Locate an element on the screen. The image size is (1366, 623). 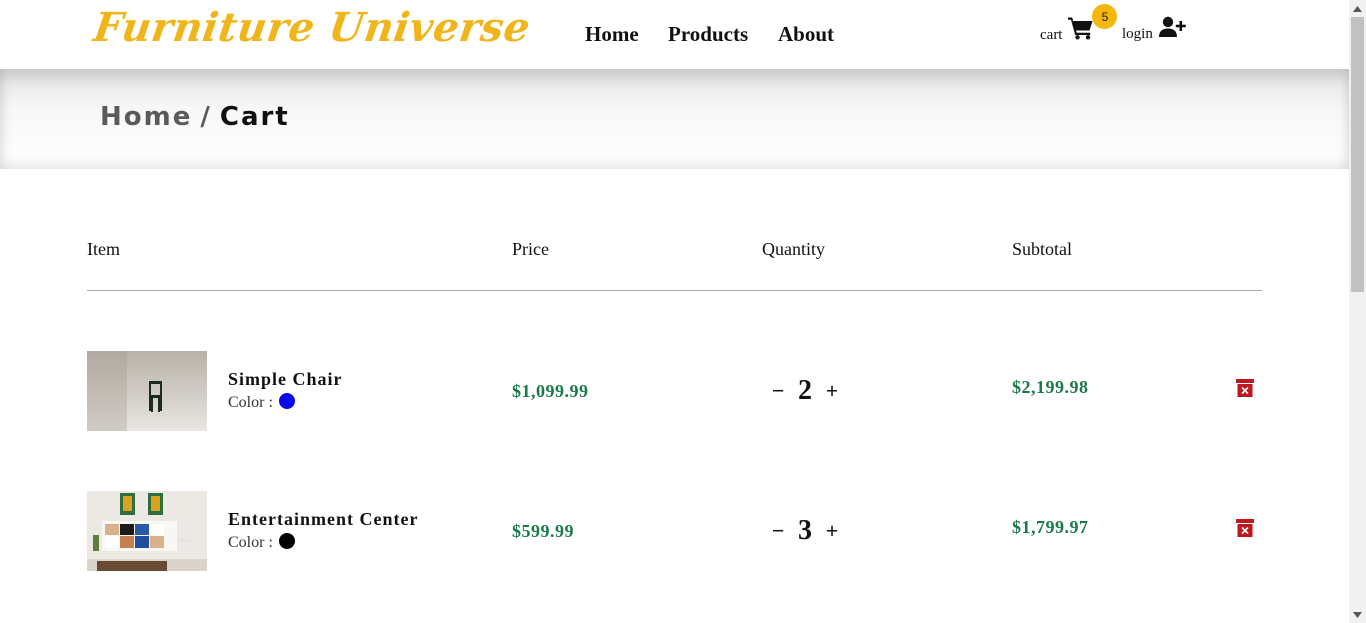
scroll-down-arrow-icon is located at coordinates (1357, 614).